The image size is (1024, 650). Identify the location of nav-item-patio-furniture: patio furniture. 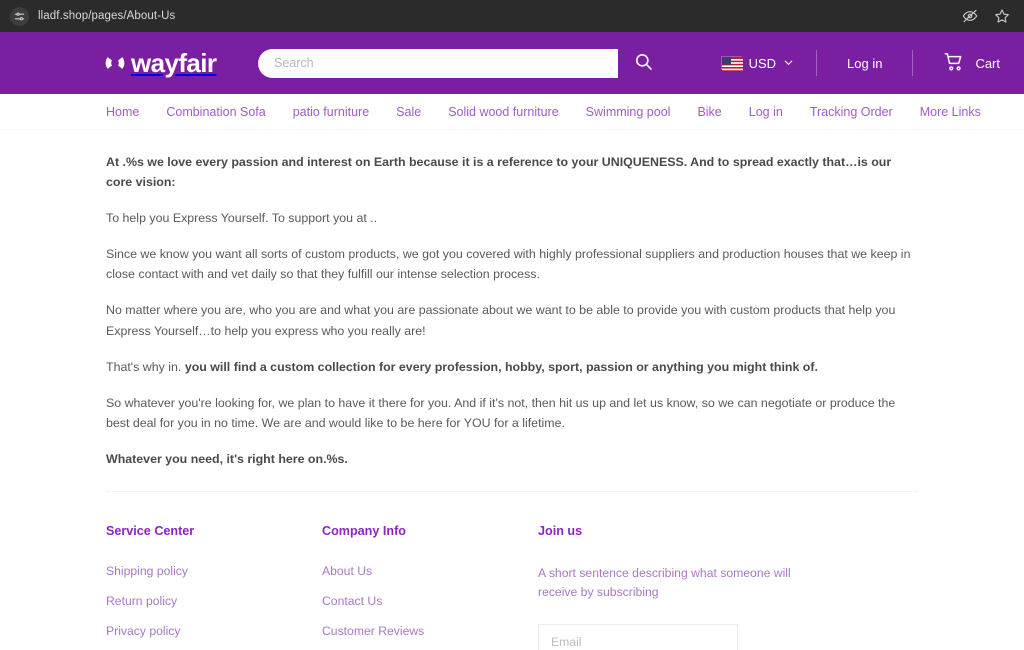
(331, 112).